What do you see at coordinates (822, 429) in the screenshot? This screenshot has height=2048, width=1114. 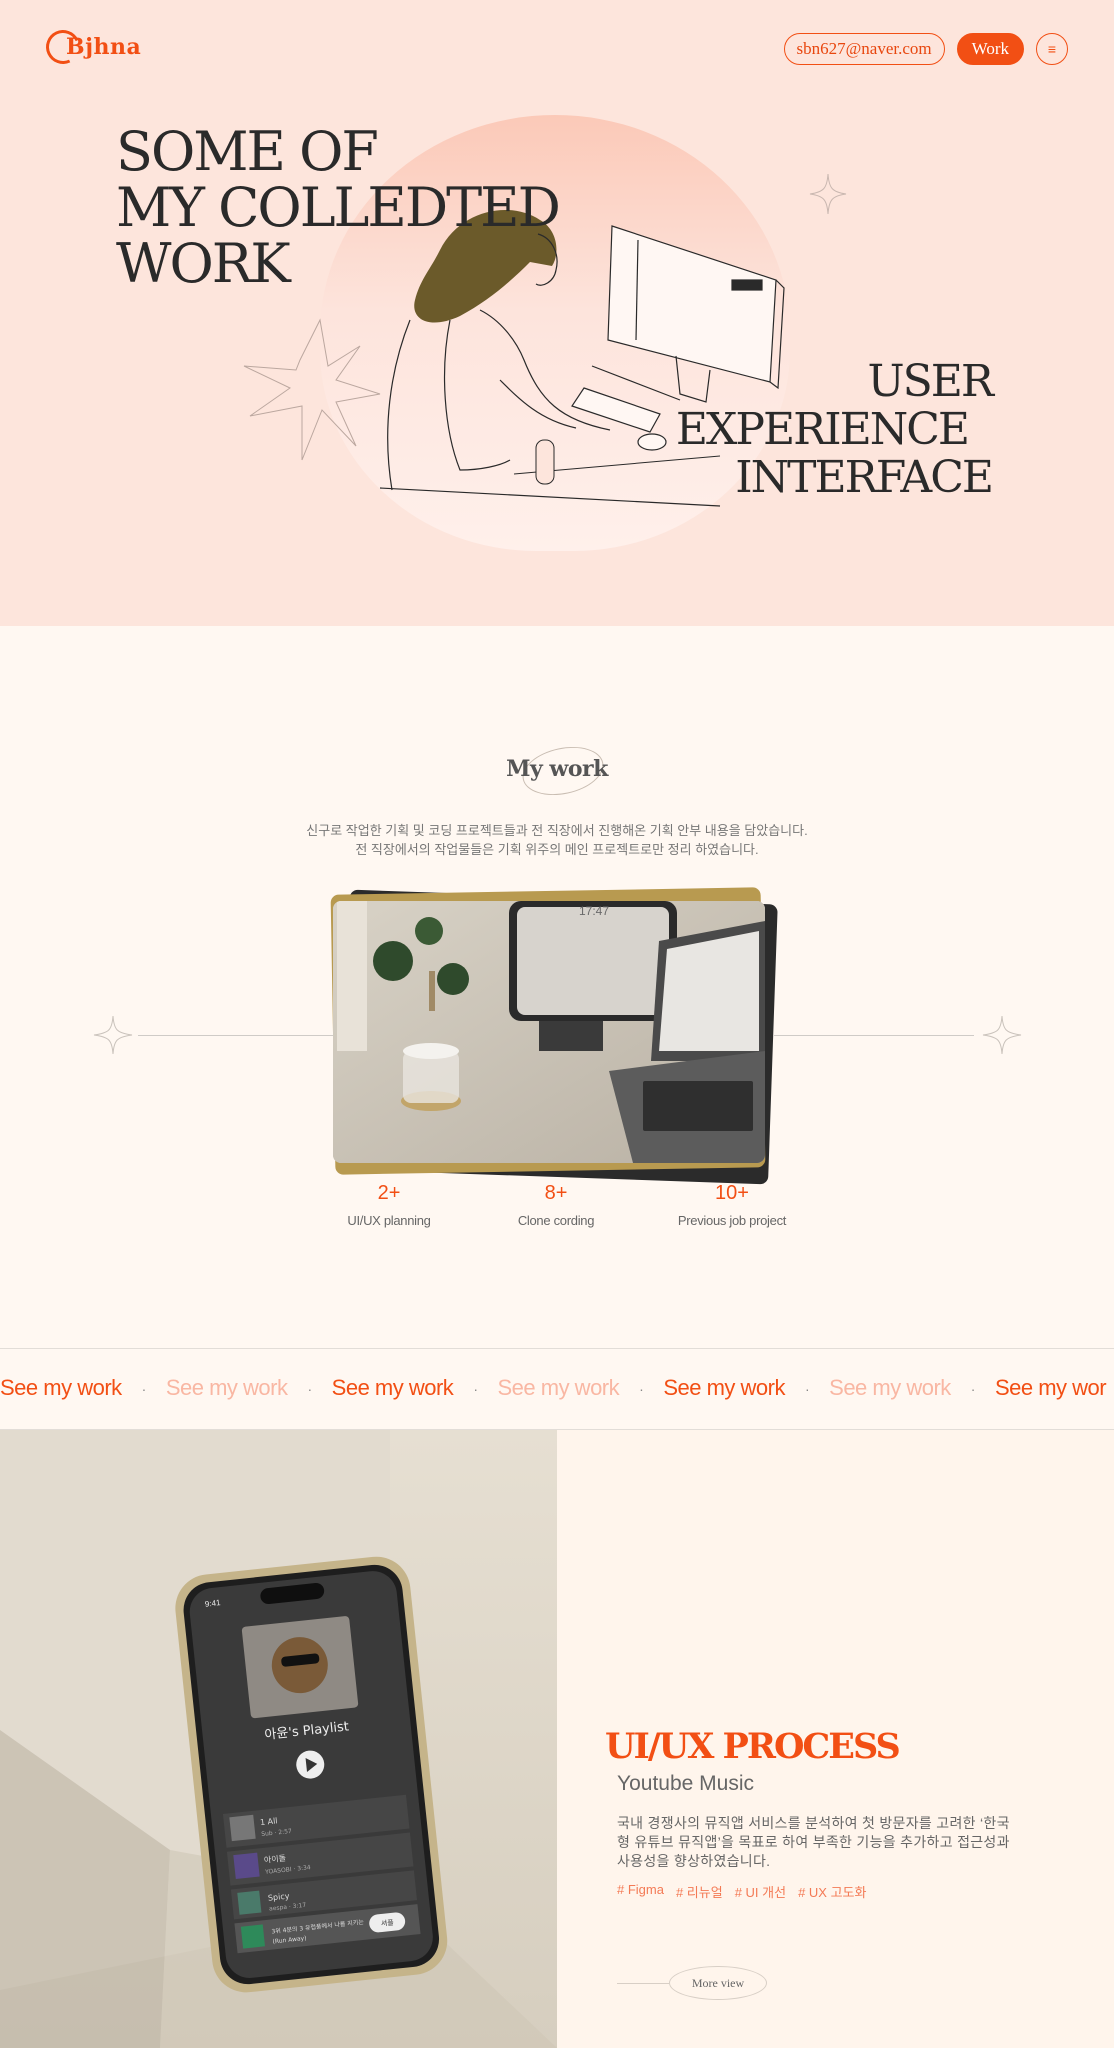 I see `hero-subtitle-line: EXPERIENCE` at bounding box center [822, 429].